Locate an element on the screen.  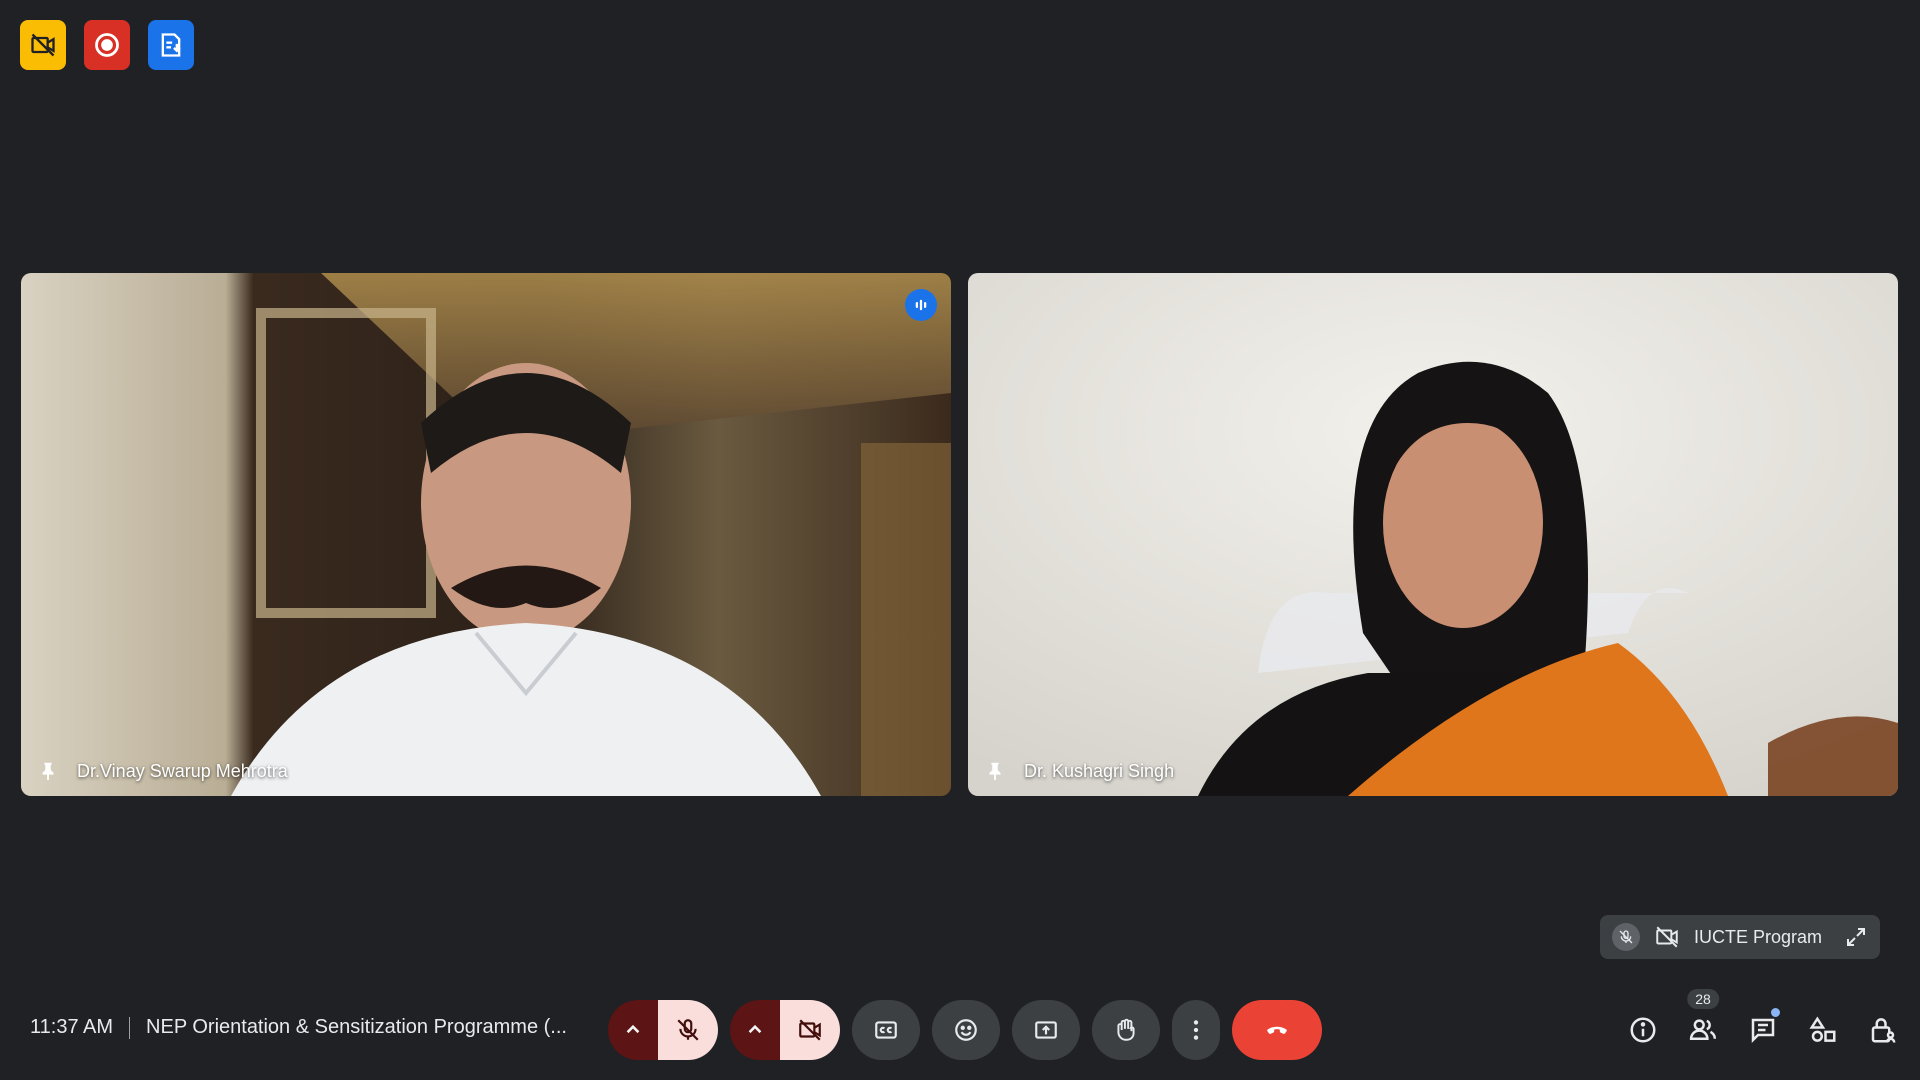
speaking-indicator is located at coordinates (921, 305).